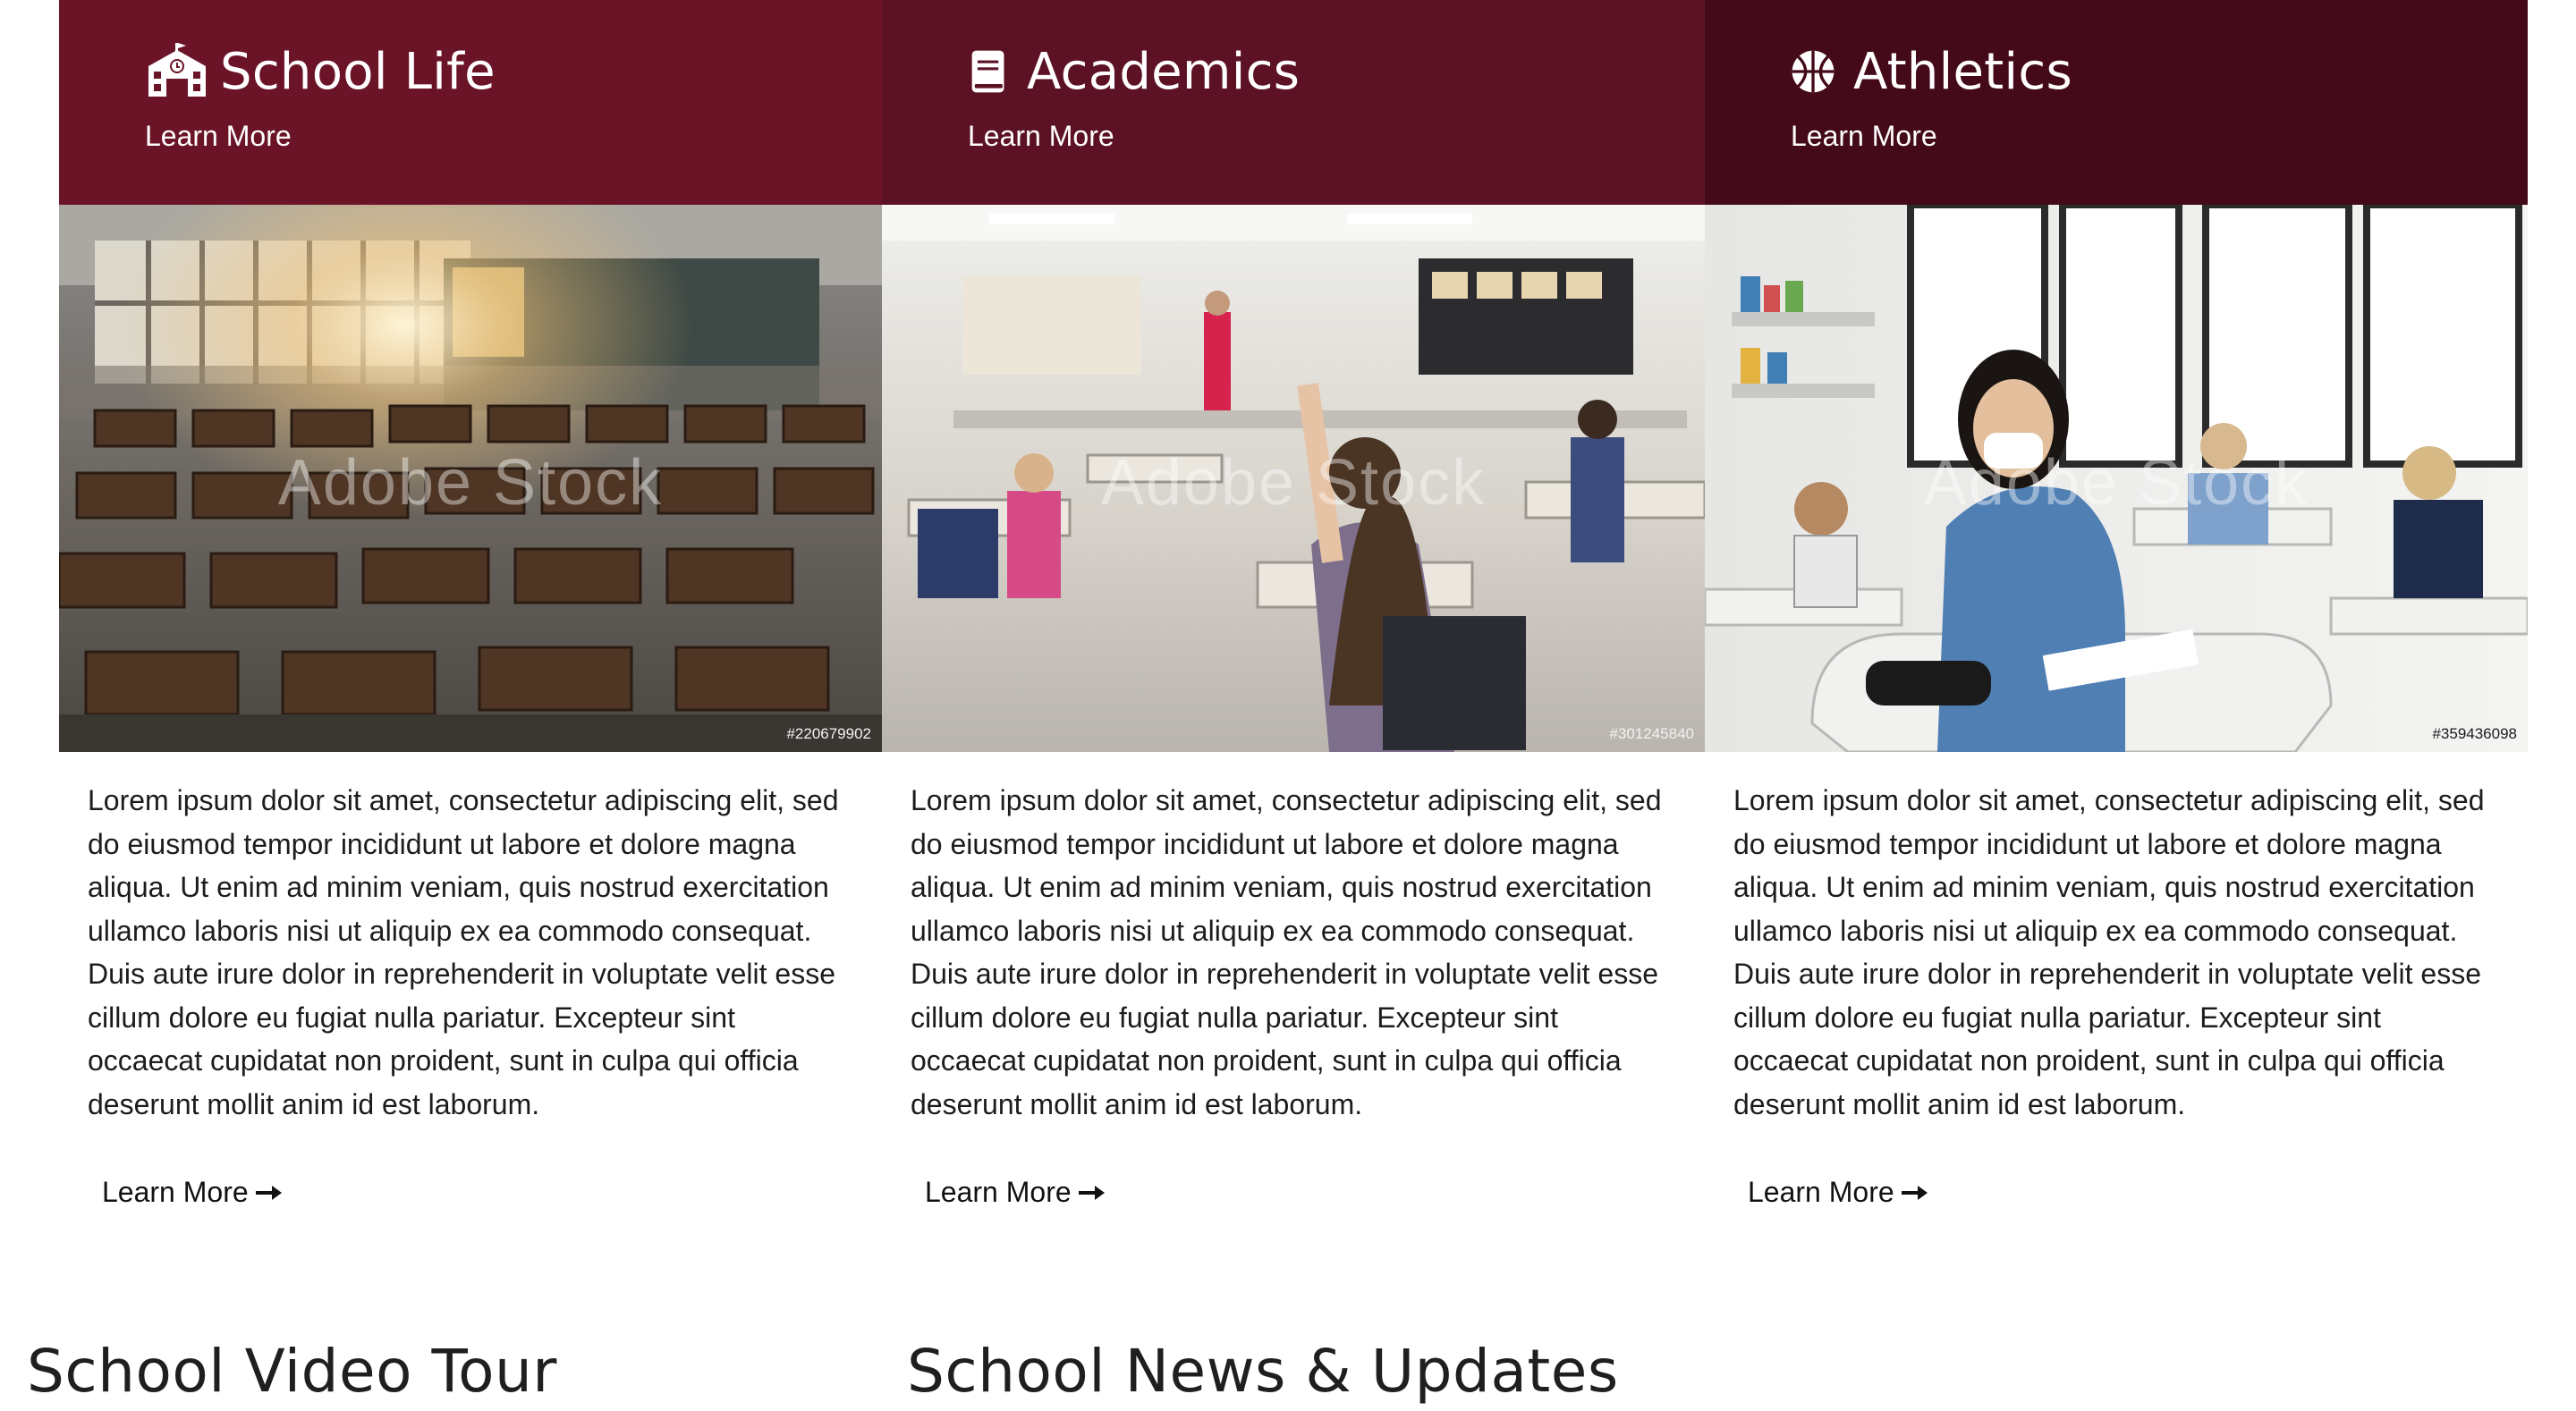 The image size is (2576, 1411). What do you see at coordinates (470, 102) in the screenshot?
I see `card-header: School Life Learn More` at bounding box center [470, 102].